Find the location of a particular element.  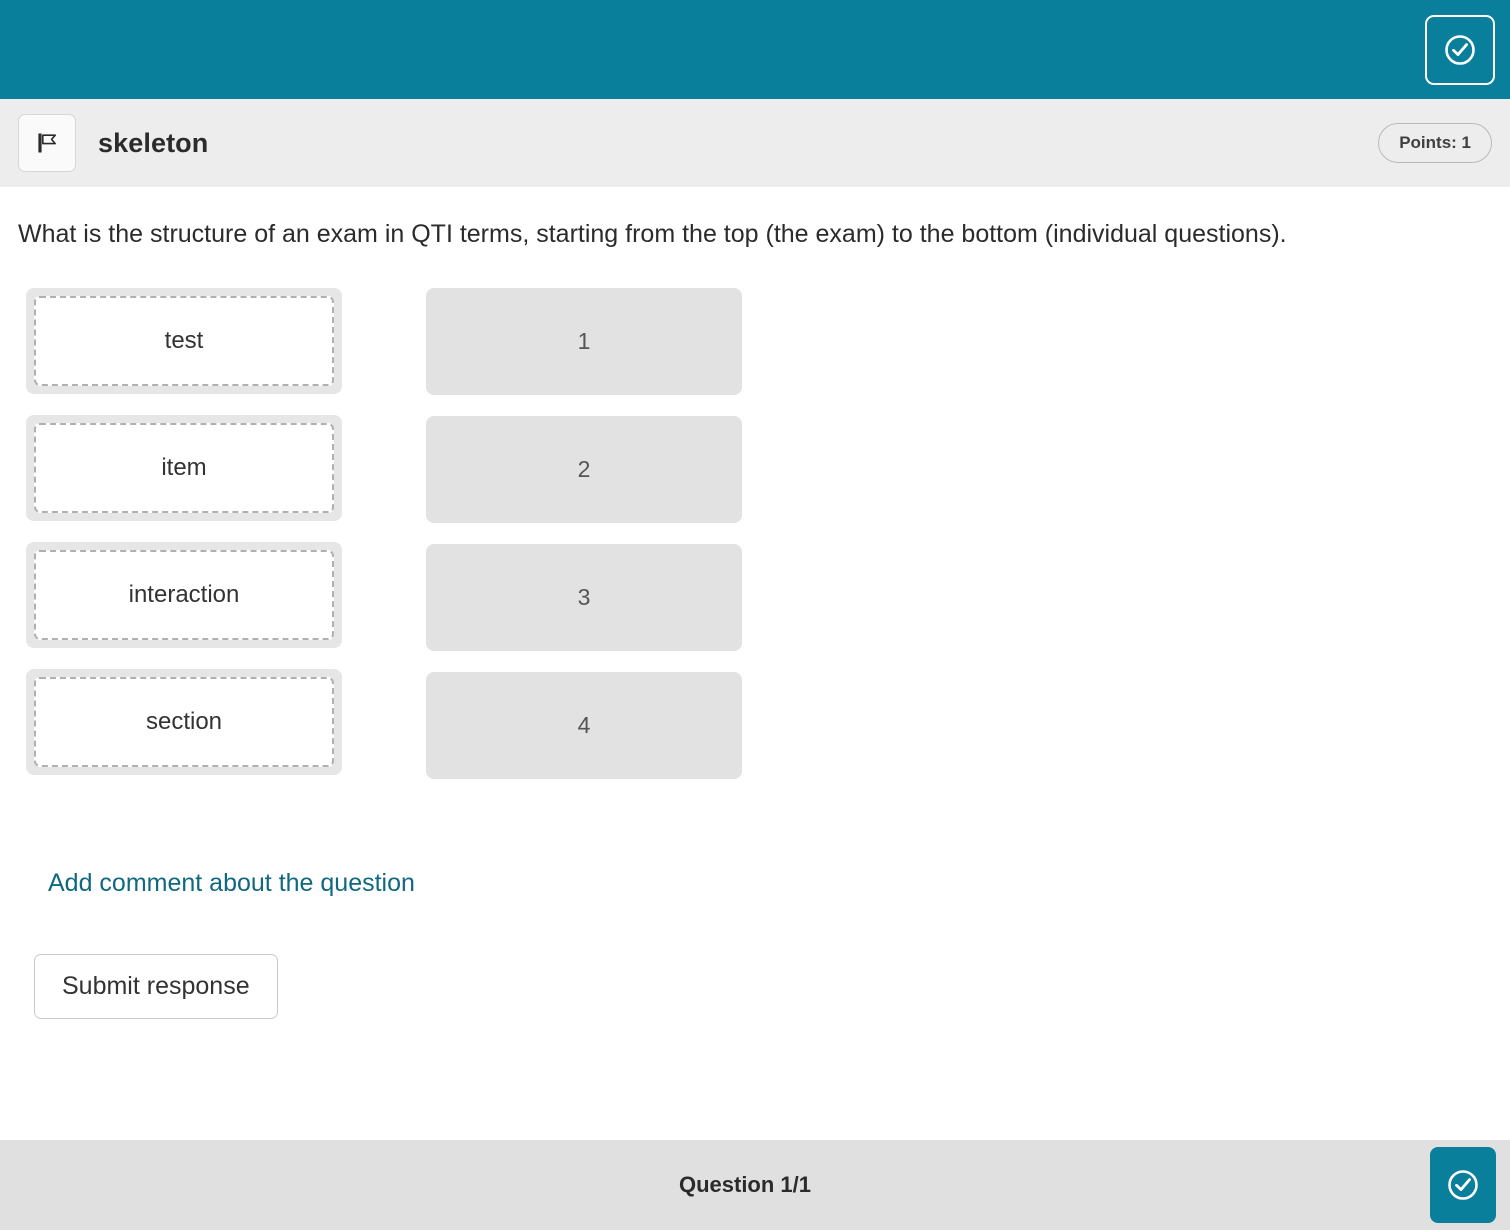

drop-slot-label: 3 is located at coordinates (584, 597).